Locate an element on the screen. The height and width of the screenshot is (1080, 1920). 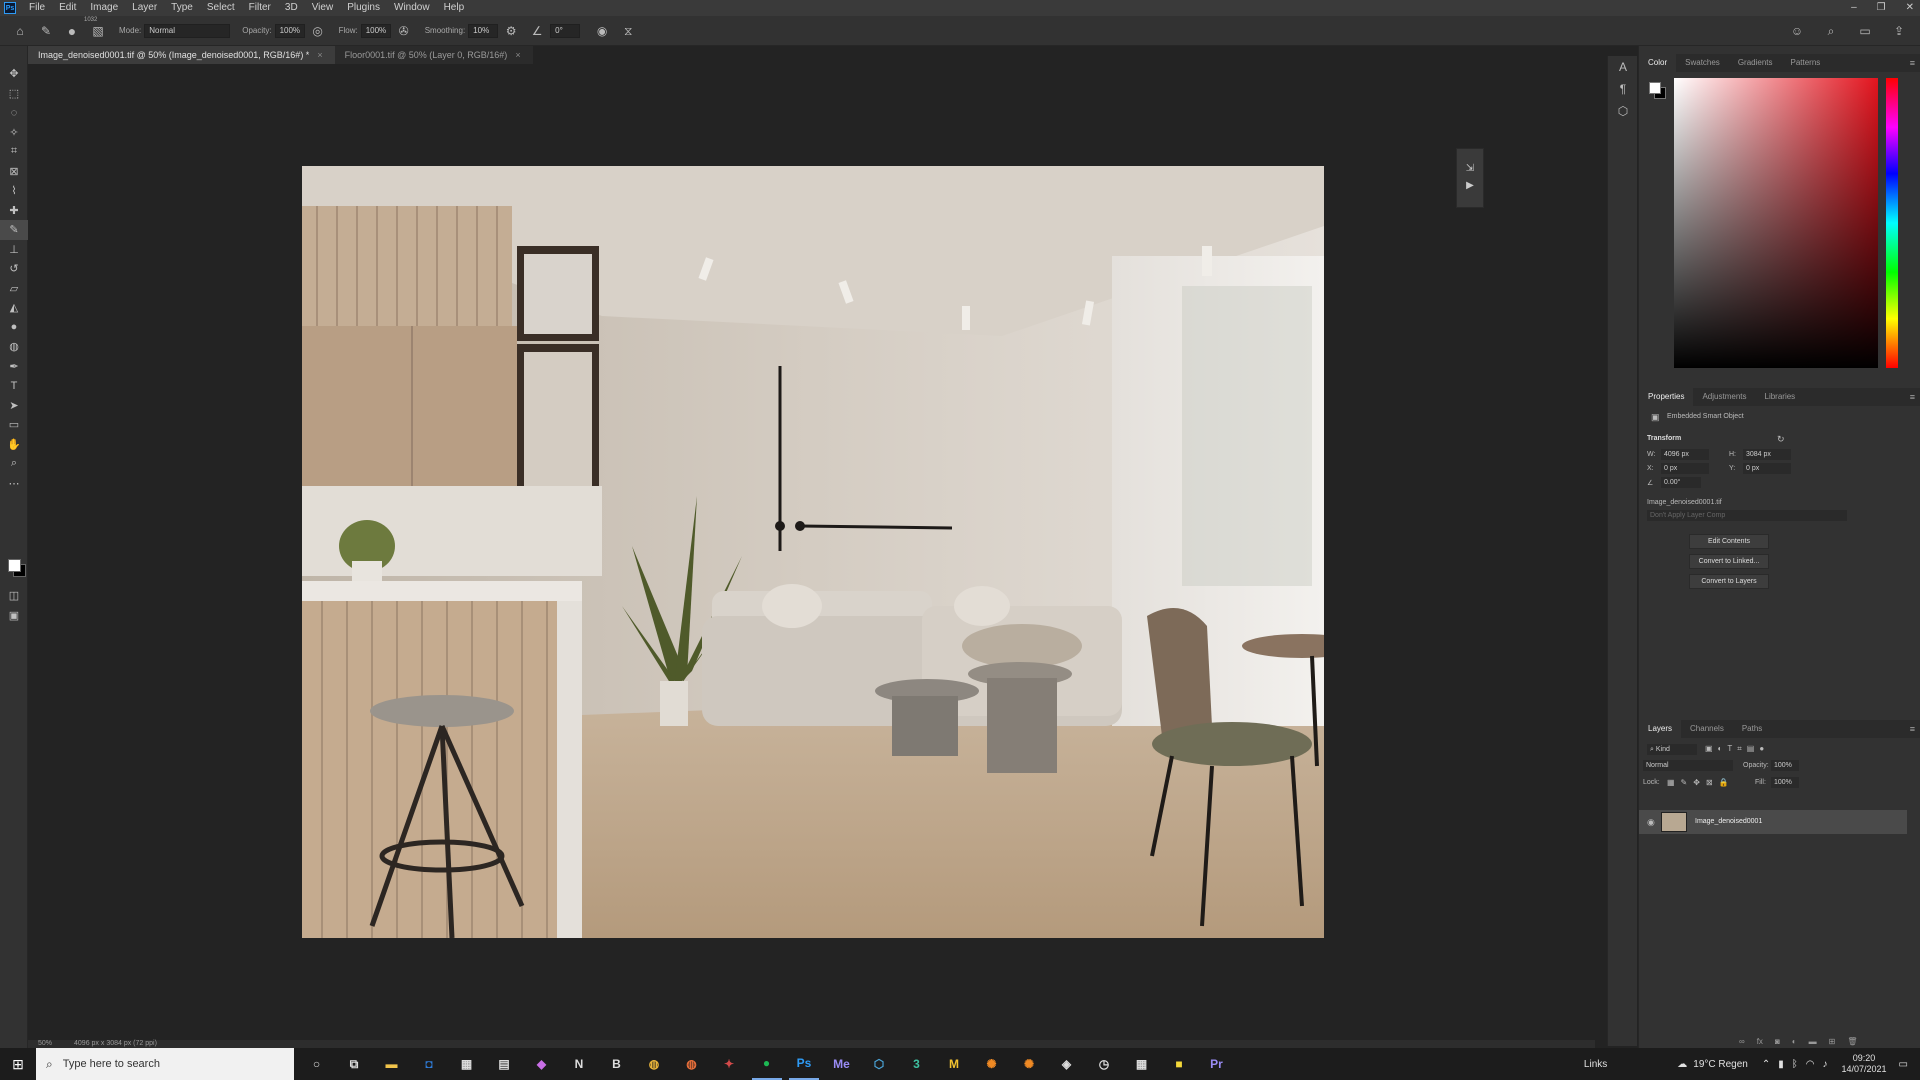
menu-3d: 3D is located at coordinates (291, 8).